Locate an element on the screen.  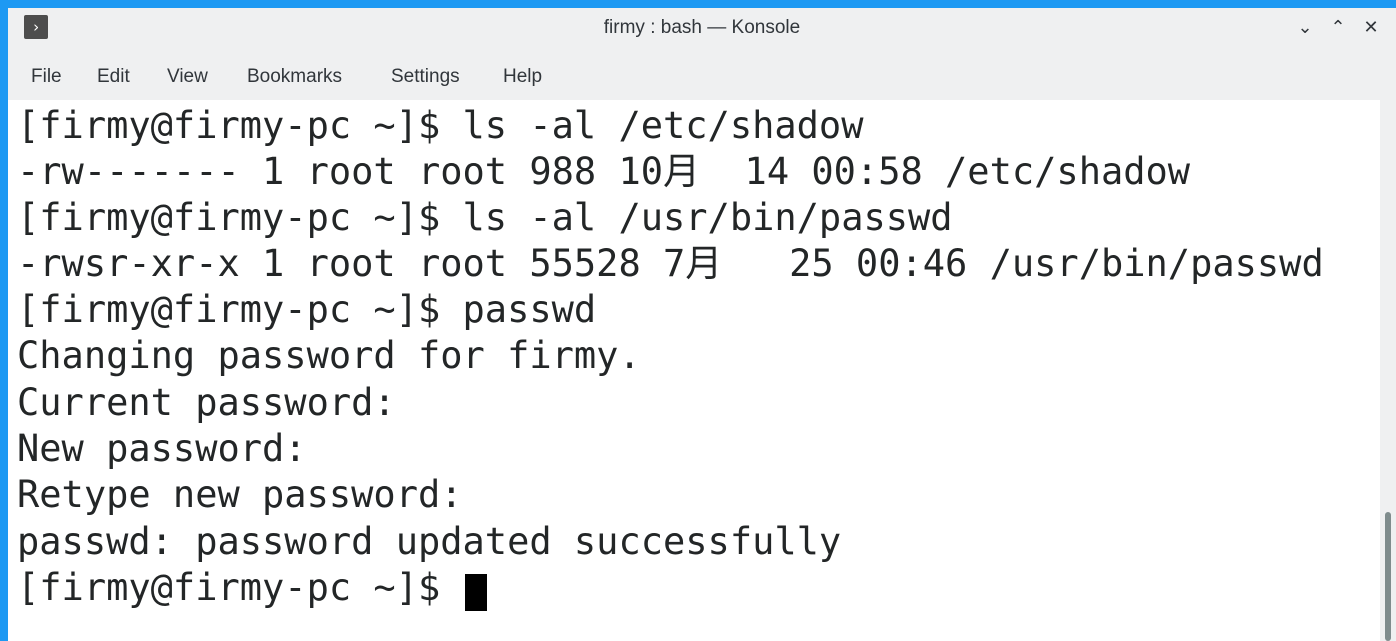
menu-help: Help is located at coordinates (522, 77).